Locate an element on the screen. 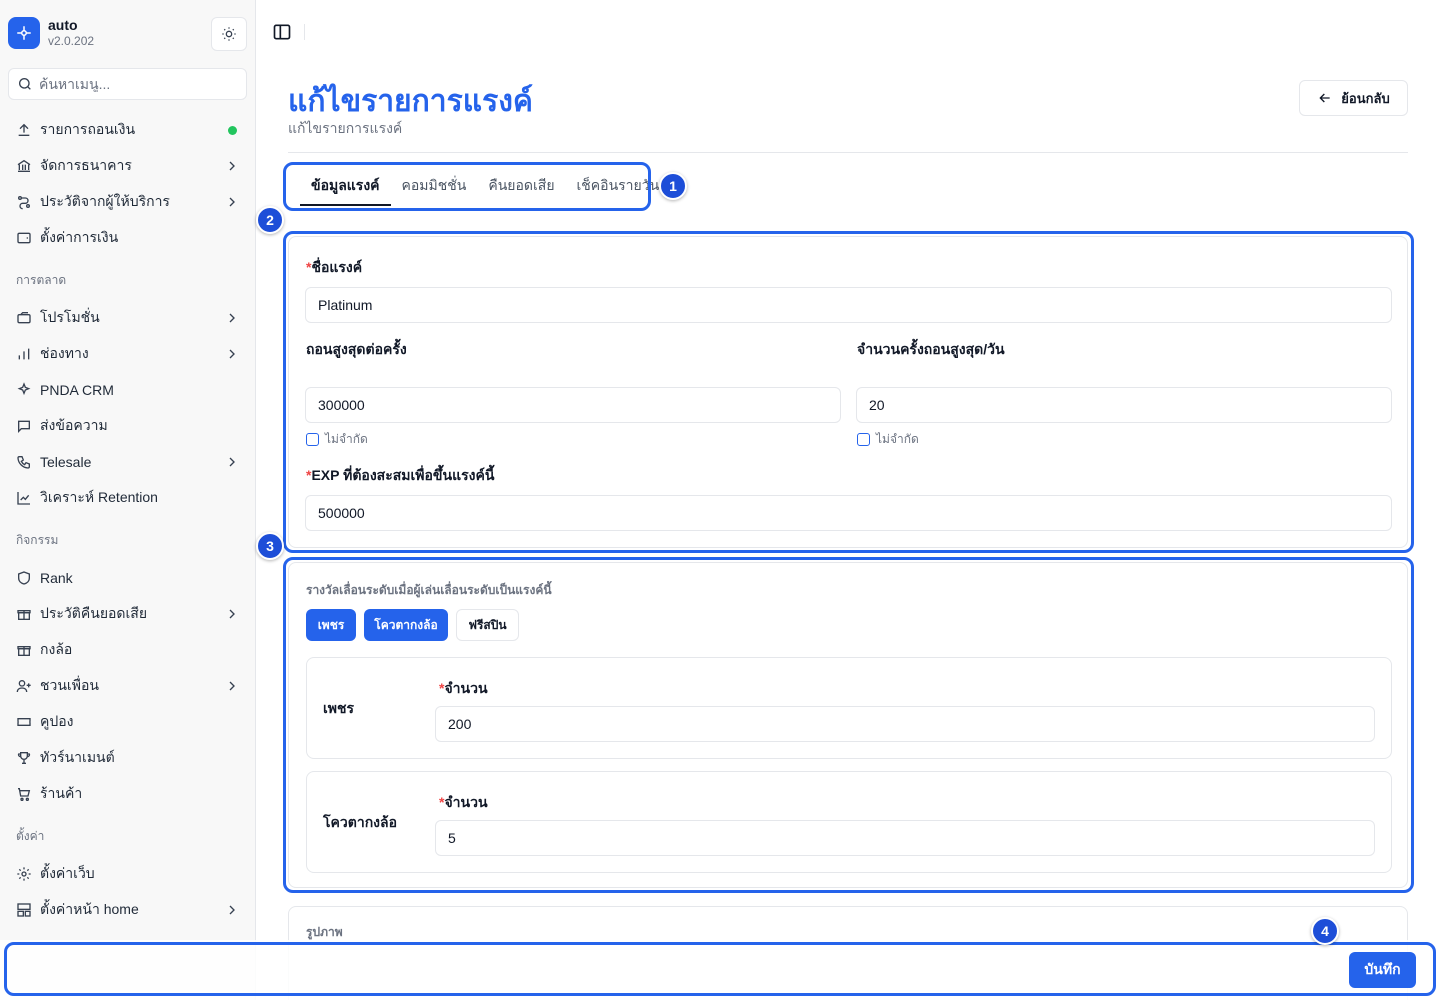  coupon-icon is located at coordinates (24, 722).